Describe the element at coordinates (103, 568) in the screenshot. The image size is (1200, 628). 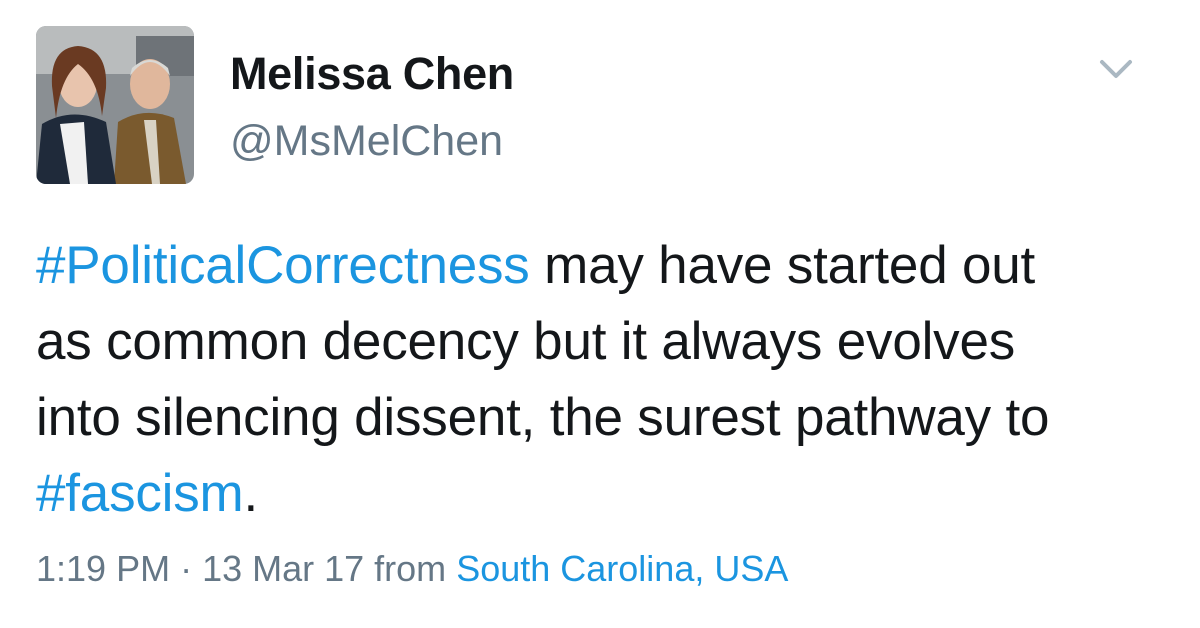
I see `tweet-time: 1:19 PM` at that location.